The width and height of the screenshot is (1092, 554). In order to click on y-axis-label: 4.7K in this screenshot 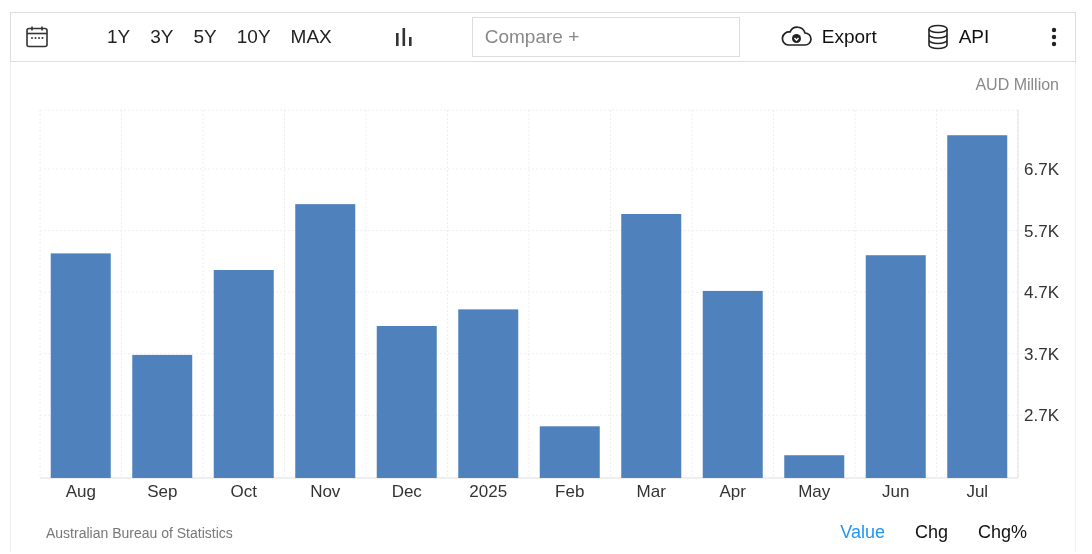, I will do `click(1041, 293)`.